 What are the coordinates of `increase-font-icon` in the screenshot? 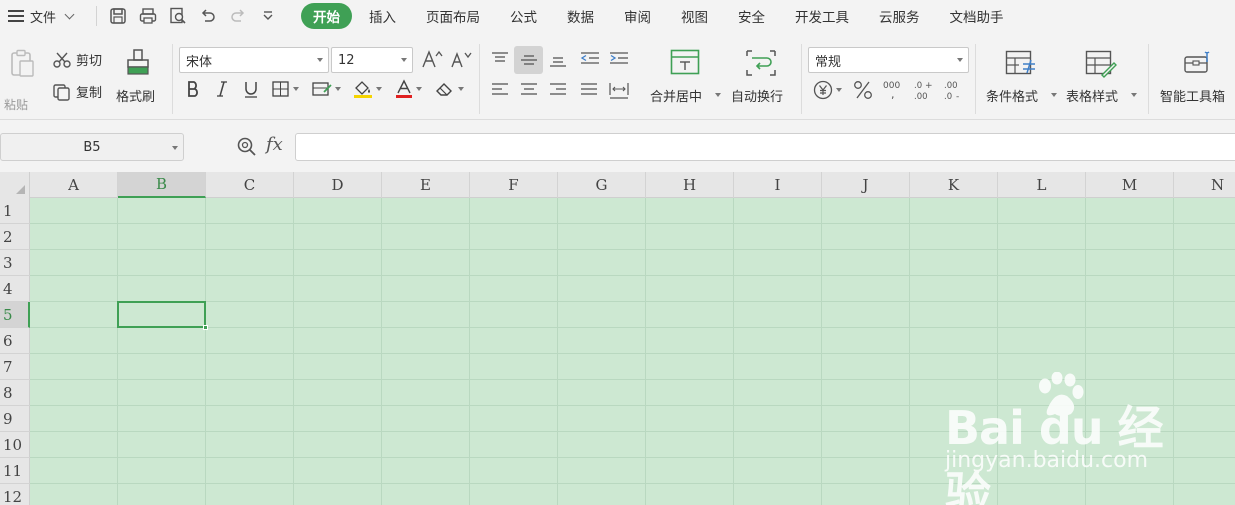 It's located at (432, 59).